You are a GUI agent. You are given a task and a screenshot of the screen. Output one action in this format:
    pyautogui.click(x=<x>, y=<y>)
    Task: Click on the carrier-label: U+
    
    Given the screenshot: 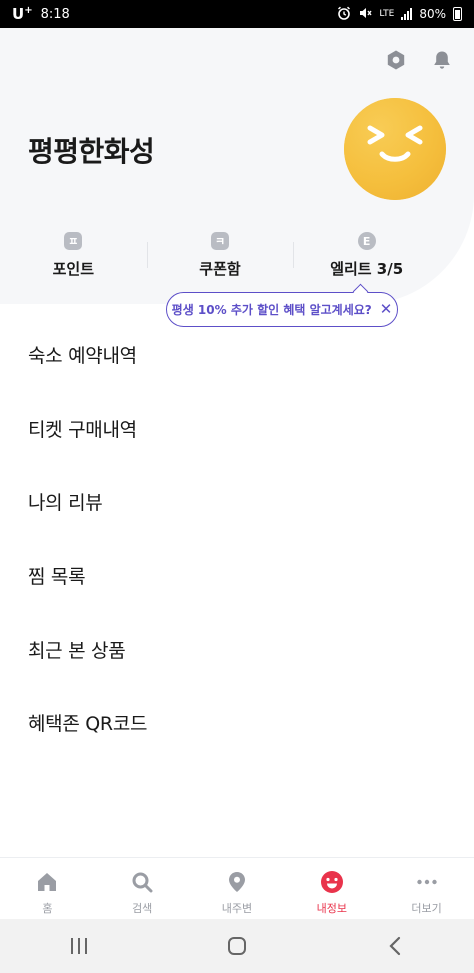 What is the action you would take?
    pyautogui.click(x=22, y=14)
    